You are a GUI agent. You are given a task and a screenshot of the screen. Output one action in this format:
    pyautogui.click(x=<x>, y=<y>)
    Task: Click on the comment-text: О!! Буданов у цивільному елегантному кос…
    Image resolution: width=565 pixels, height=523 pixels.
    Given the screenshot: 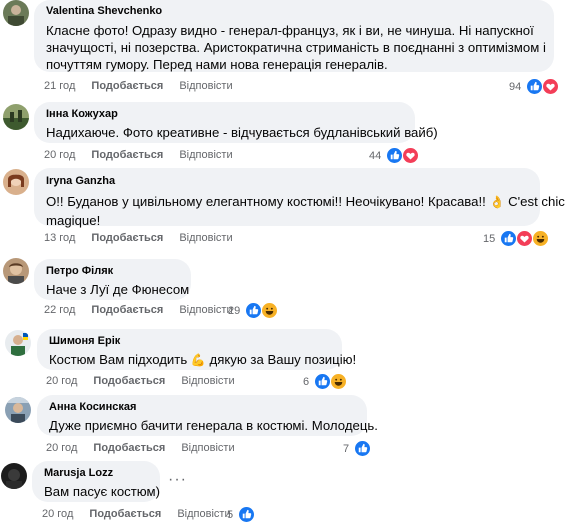 What is the action you would take?
    pyautogui.click(x=266, y=201)
    